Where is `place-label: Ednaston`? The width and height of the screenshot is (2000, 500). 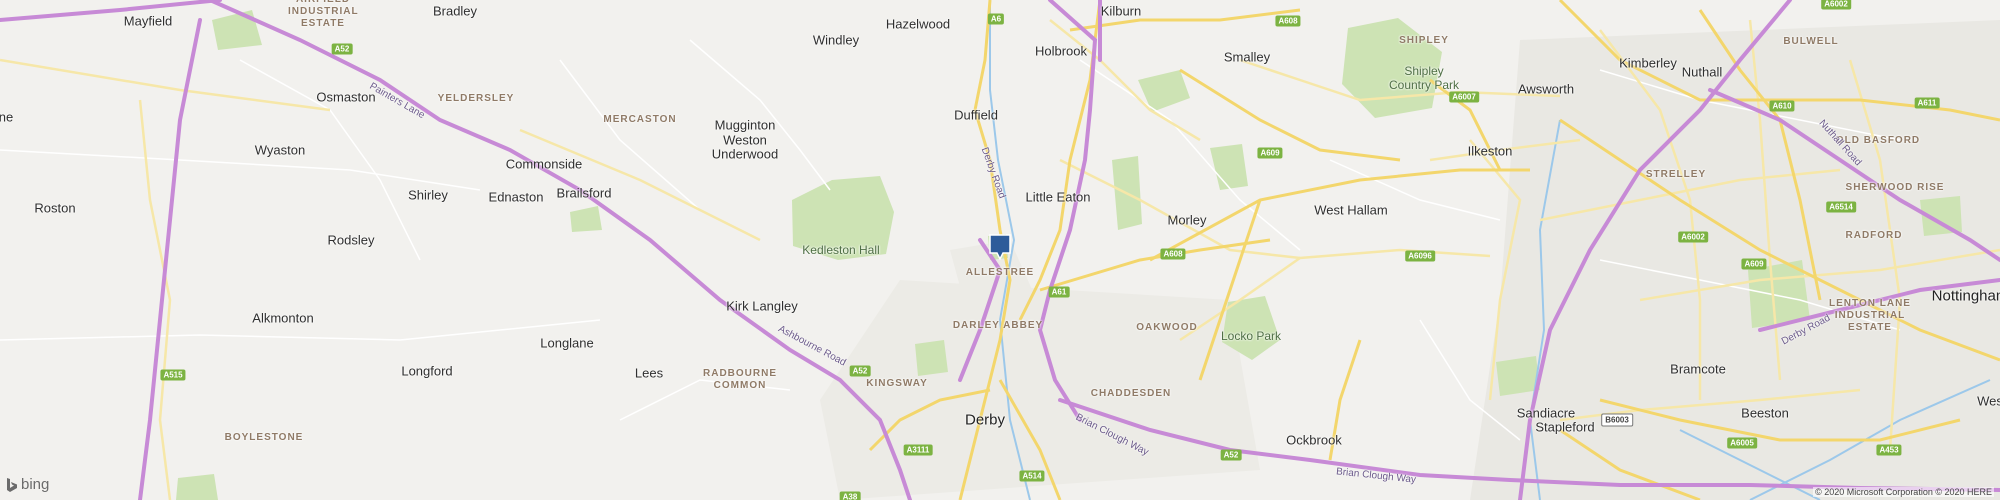
place-label: Ednaston is located at coordinates (516, 197).